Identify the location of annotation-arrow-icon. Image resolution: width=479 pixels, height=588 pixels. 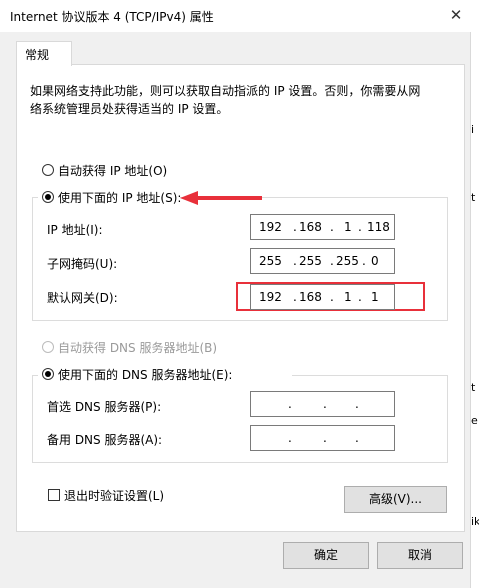
(221, 198).